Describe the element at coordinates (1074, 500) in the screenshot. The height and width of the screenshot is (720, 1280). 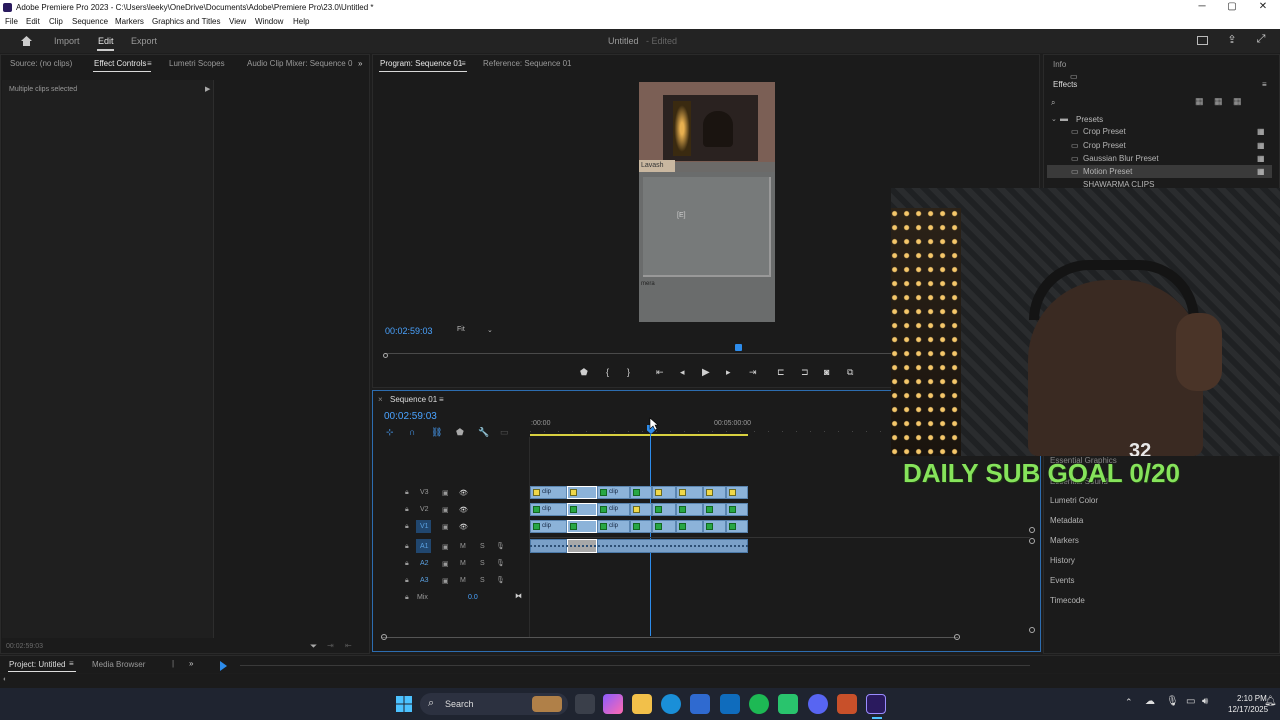
I see `panel-lumetri-color: Lumetri Color` at that location.